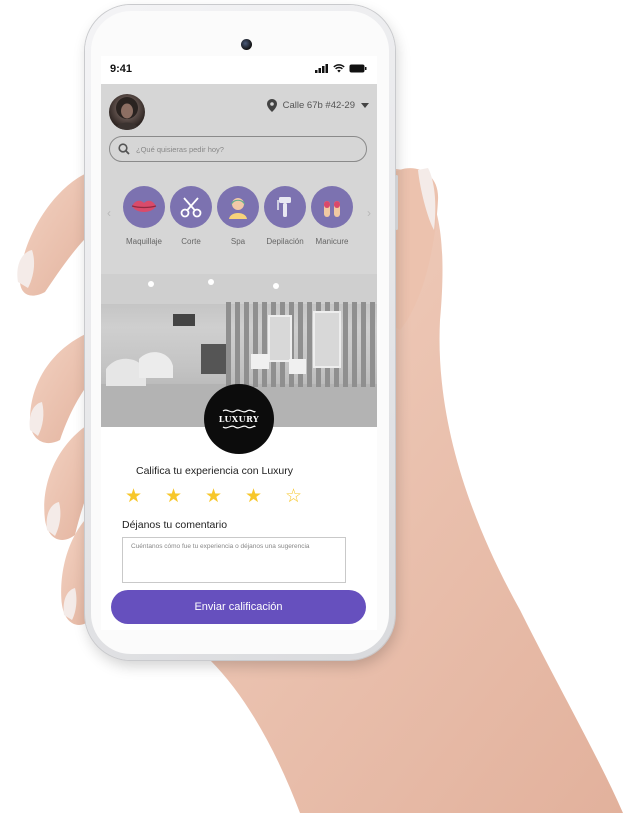 The width and height of the screenshot is (623, 813). I want to click on comment-title: Déjanos tu comentario, so click(175, 525).